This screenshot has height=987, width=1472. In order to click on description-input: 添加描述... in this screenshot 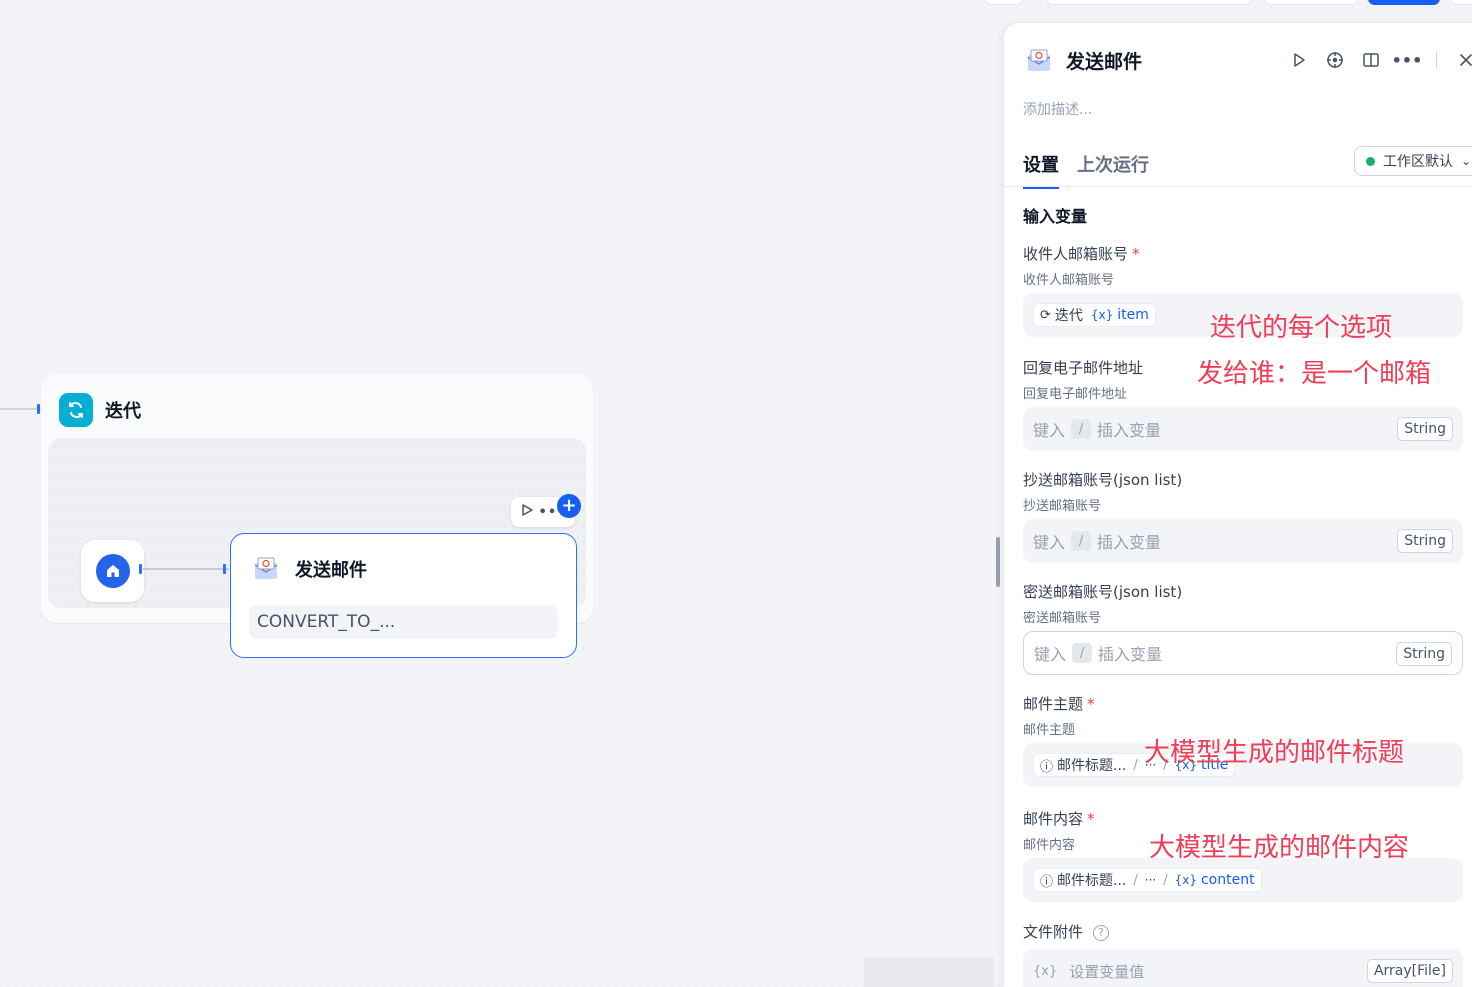, I will do `click(1057, 109)`.